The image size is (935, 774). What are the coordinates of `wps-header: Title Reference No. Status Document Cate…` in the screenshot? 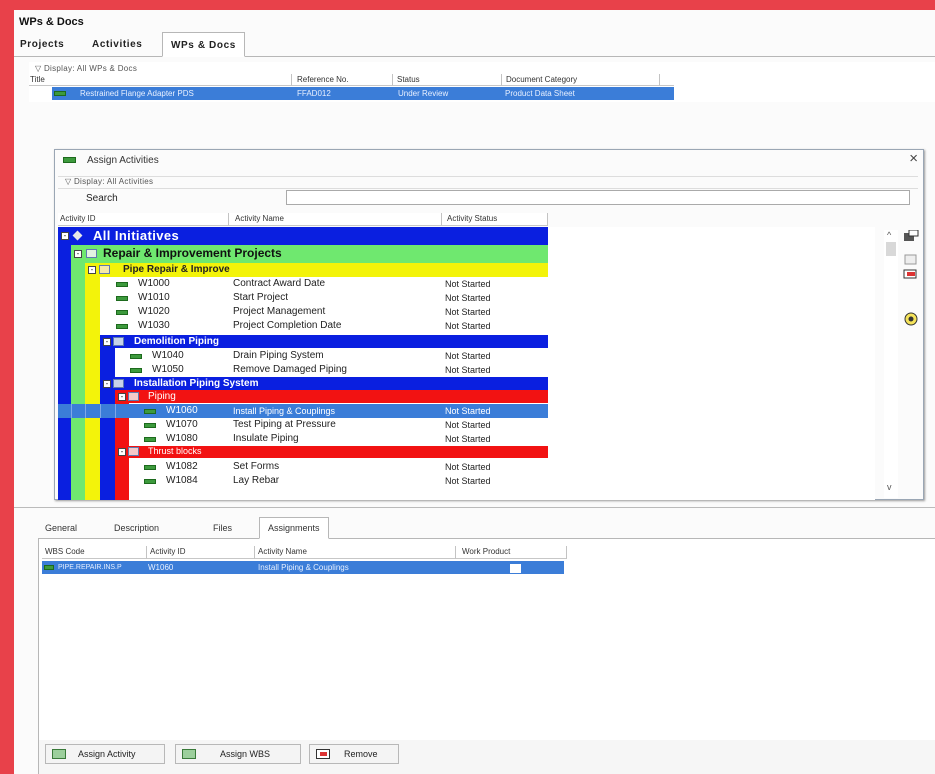 It's located at (351, 80).